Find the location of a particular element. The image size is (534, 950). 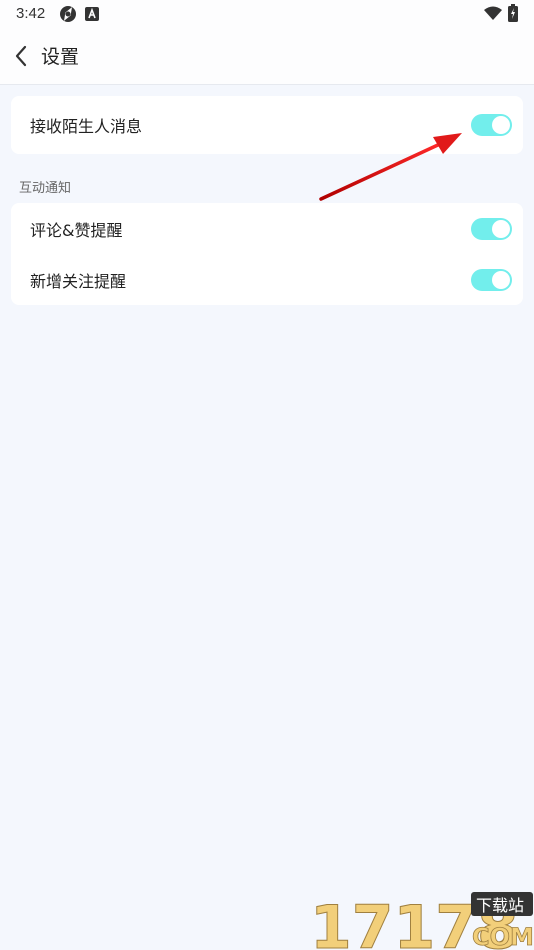

page-title: 设置 is located at coordinates (60, 57).